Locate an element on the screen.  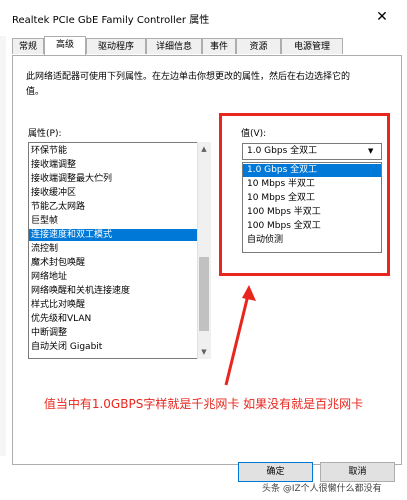
tab-power-management: 电源管理 is located at coordinates (312, 46).